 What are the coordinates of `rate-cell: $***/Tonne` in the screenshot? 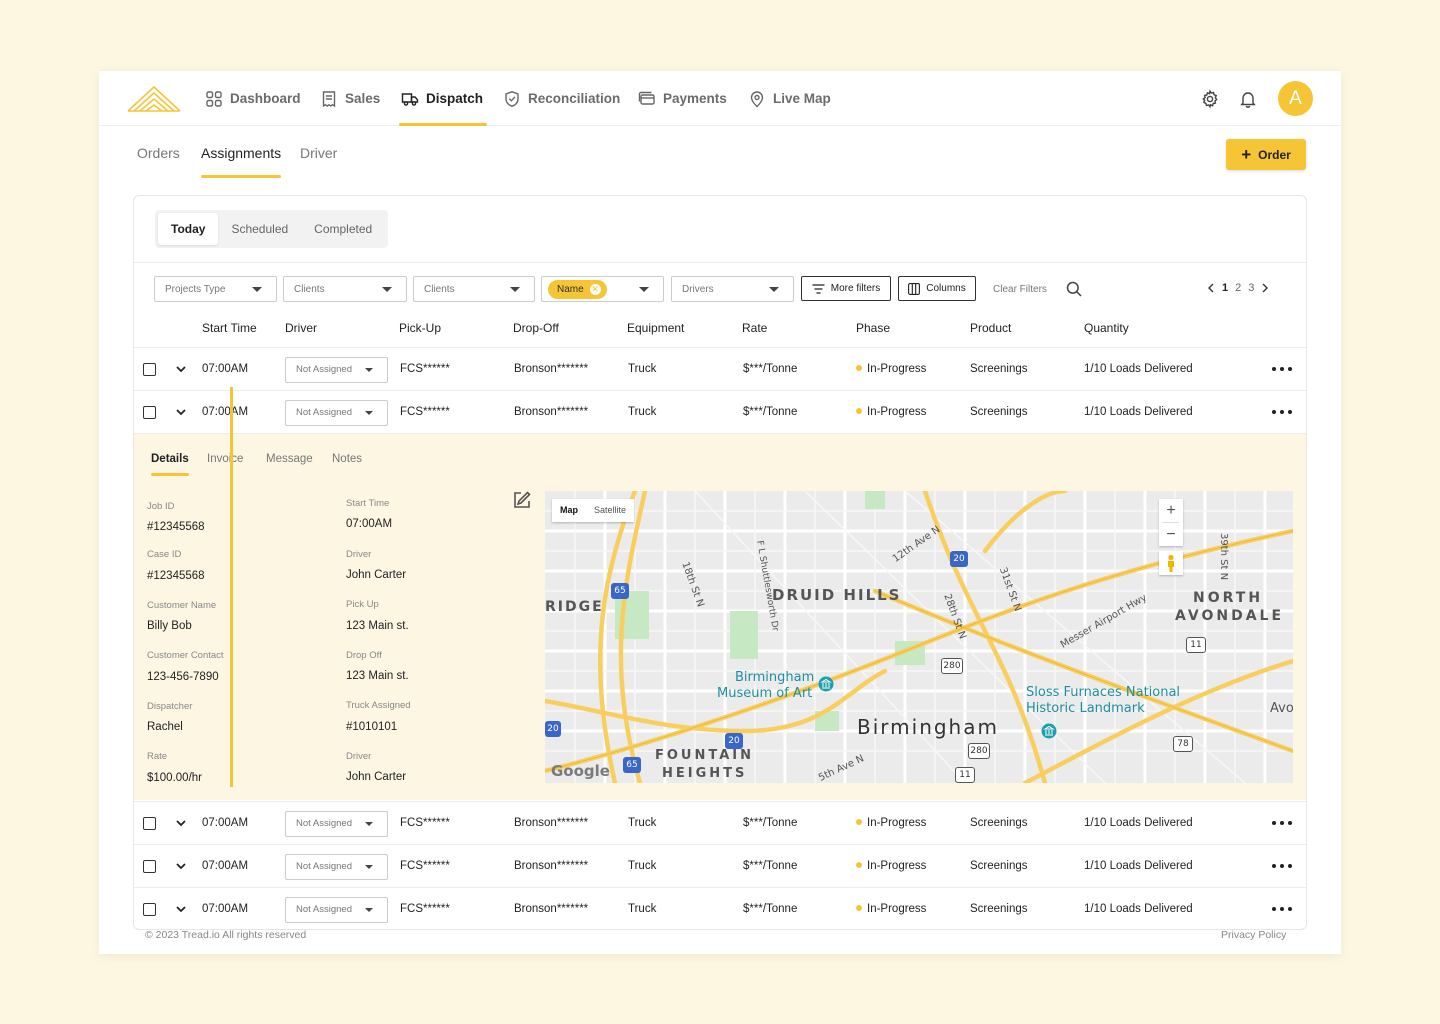 It's located at (770, 909).